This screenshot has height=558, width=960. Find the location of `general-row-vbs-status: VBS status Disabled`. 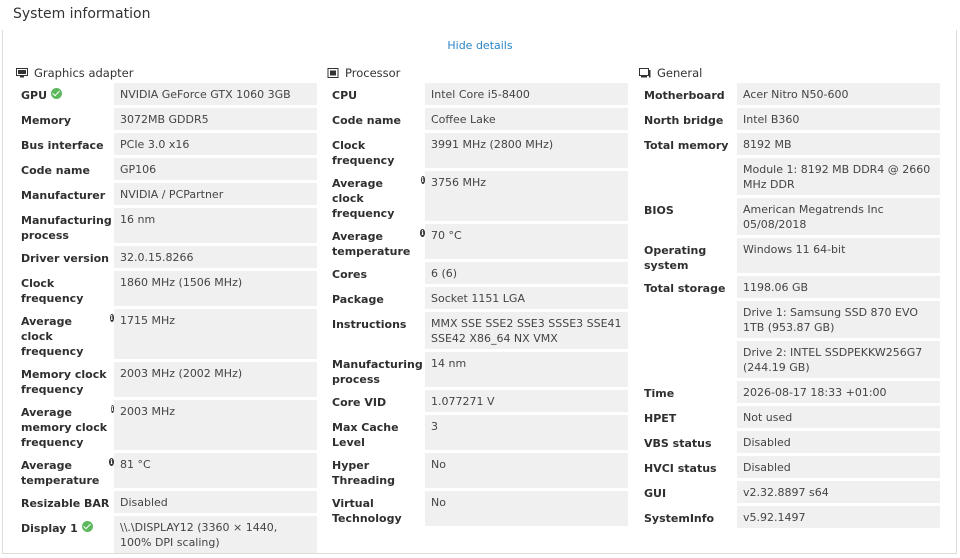

general-row-vbs-status: VBS status Disabled is located at coordinates (789, 442).